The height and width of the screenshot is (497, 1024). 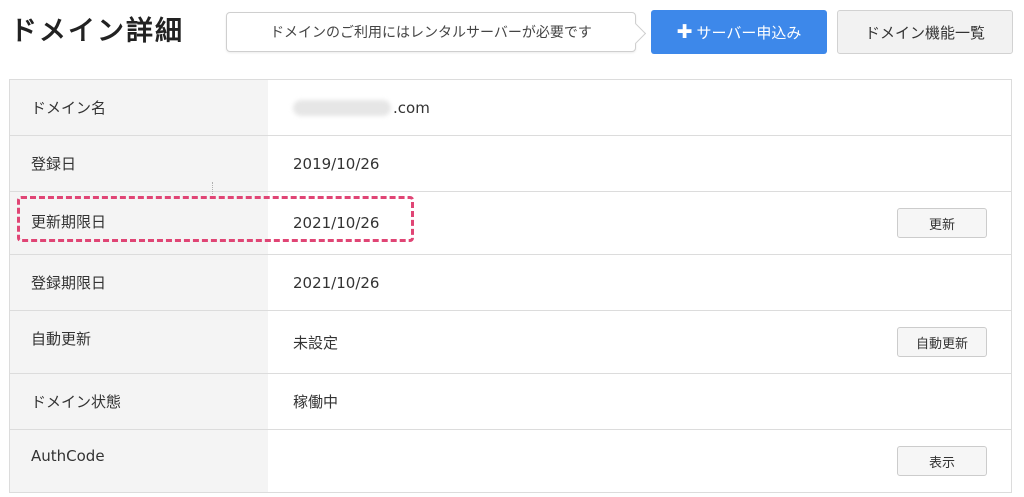 I want to click on row-value: 未設定, so click(x=316, y=342).